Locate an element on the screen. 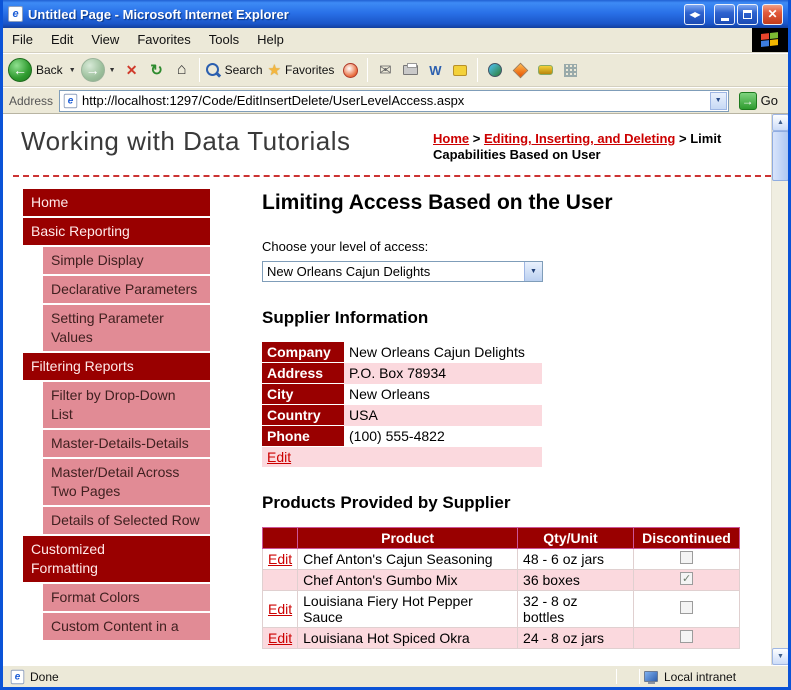 The width and height of the screenshot is (791, 690). window-controls: ◀▶ ✕ is located at coordinates (733, 14).